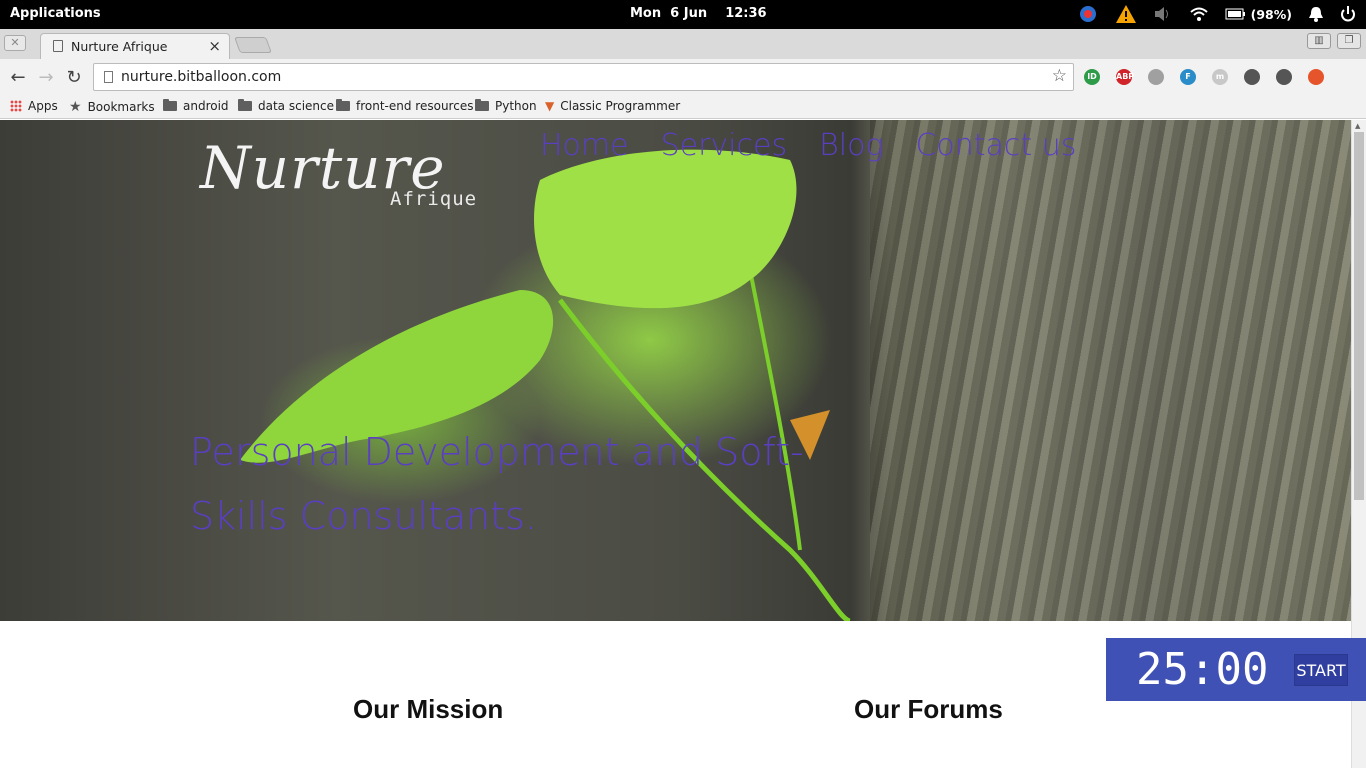  Describe the element at coordinates (119, 46) in the screenshot. I see `tab-title: Nurture Afrique` at that location.